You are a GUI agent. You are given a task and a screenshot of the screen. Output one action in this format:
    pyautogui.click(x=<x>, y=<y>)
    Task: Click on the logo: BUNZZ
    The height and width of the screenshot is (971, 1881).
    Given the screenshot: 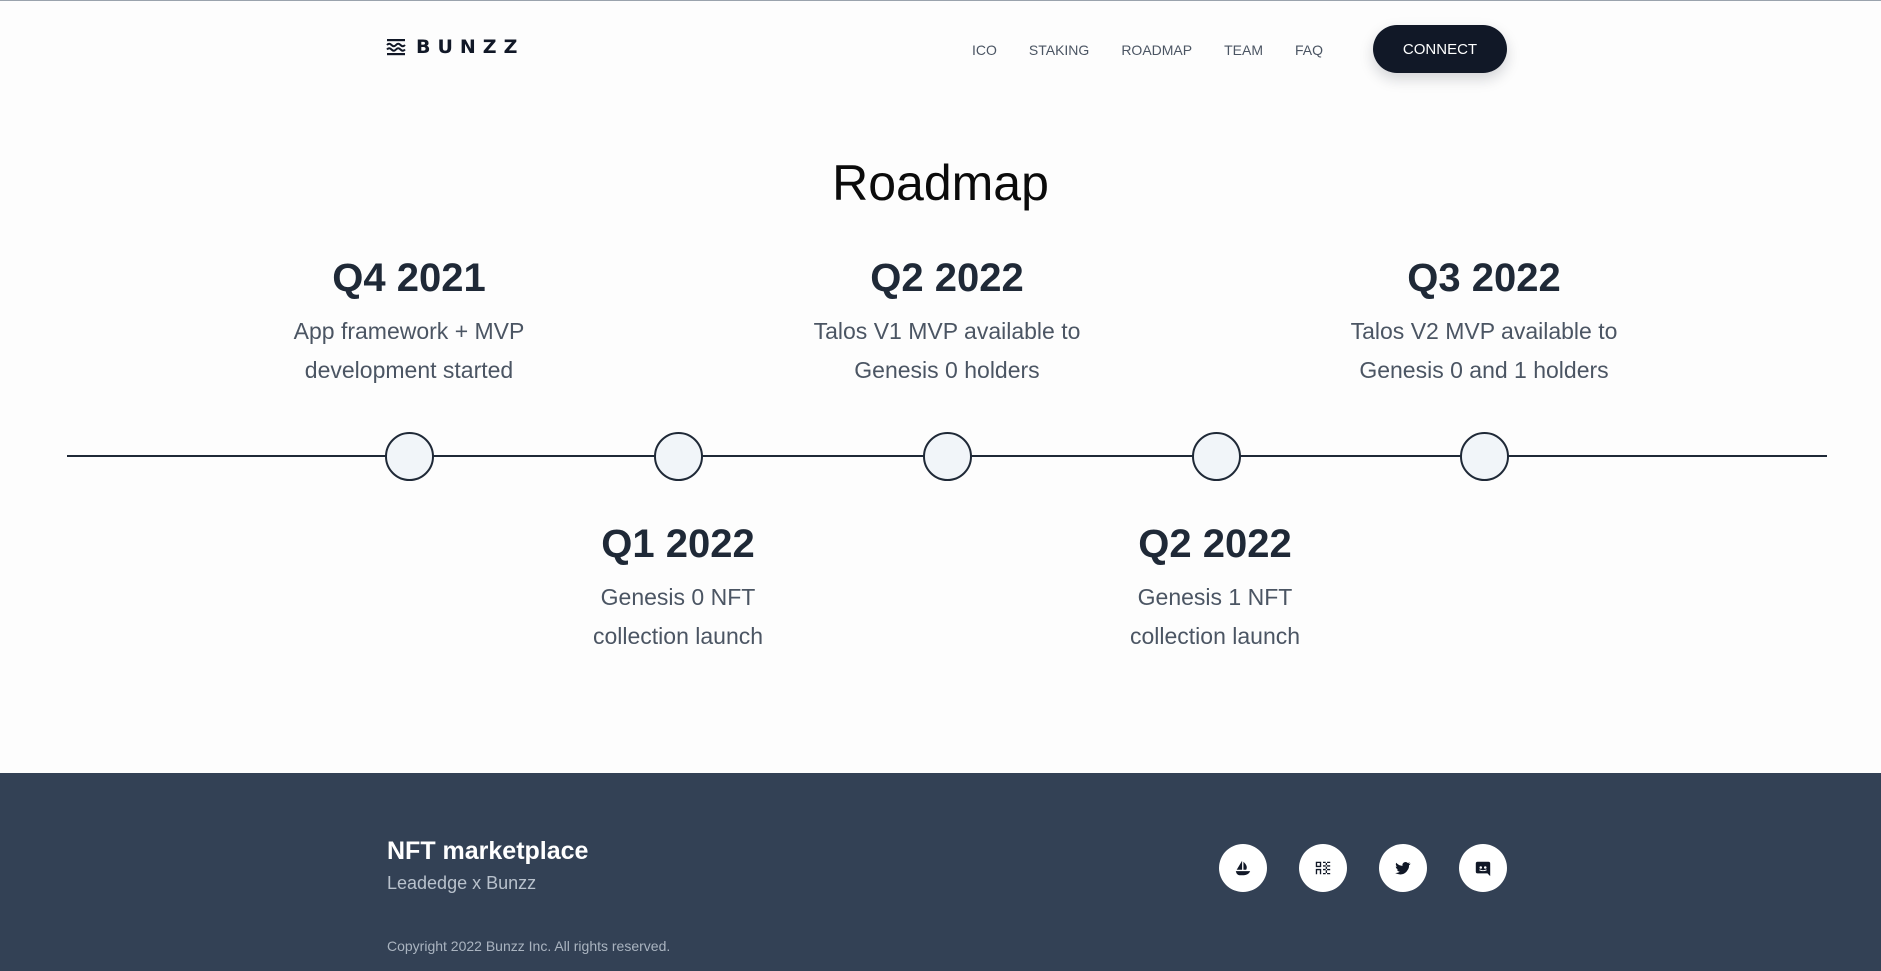 What is the action you would take?
    pyautogui.click(x=455, y=47)
    